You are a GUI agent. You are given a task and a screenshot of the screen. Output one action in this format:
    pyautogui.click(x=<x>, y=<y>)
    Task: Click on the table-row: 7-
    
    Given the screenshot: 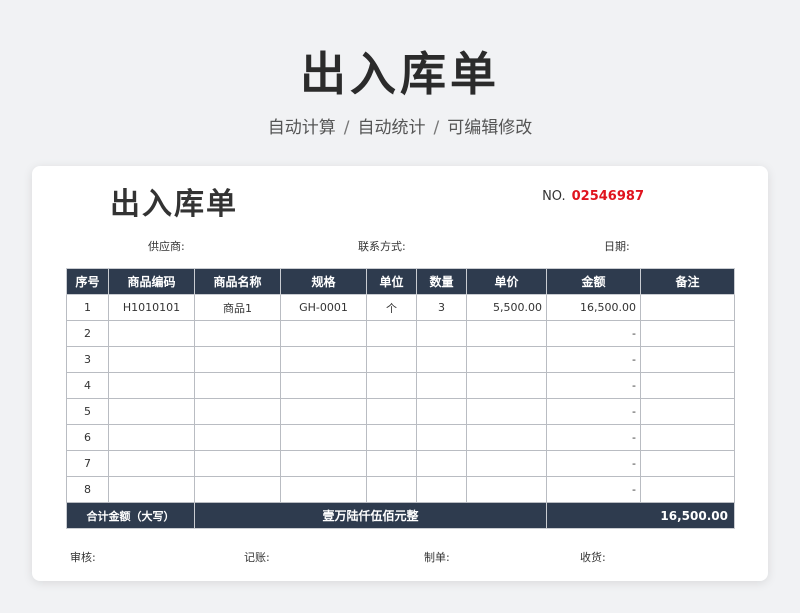 What is the action you would take?
    pyautogui.click(x=400, y=463)
    